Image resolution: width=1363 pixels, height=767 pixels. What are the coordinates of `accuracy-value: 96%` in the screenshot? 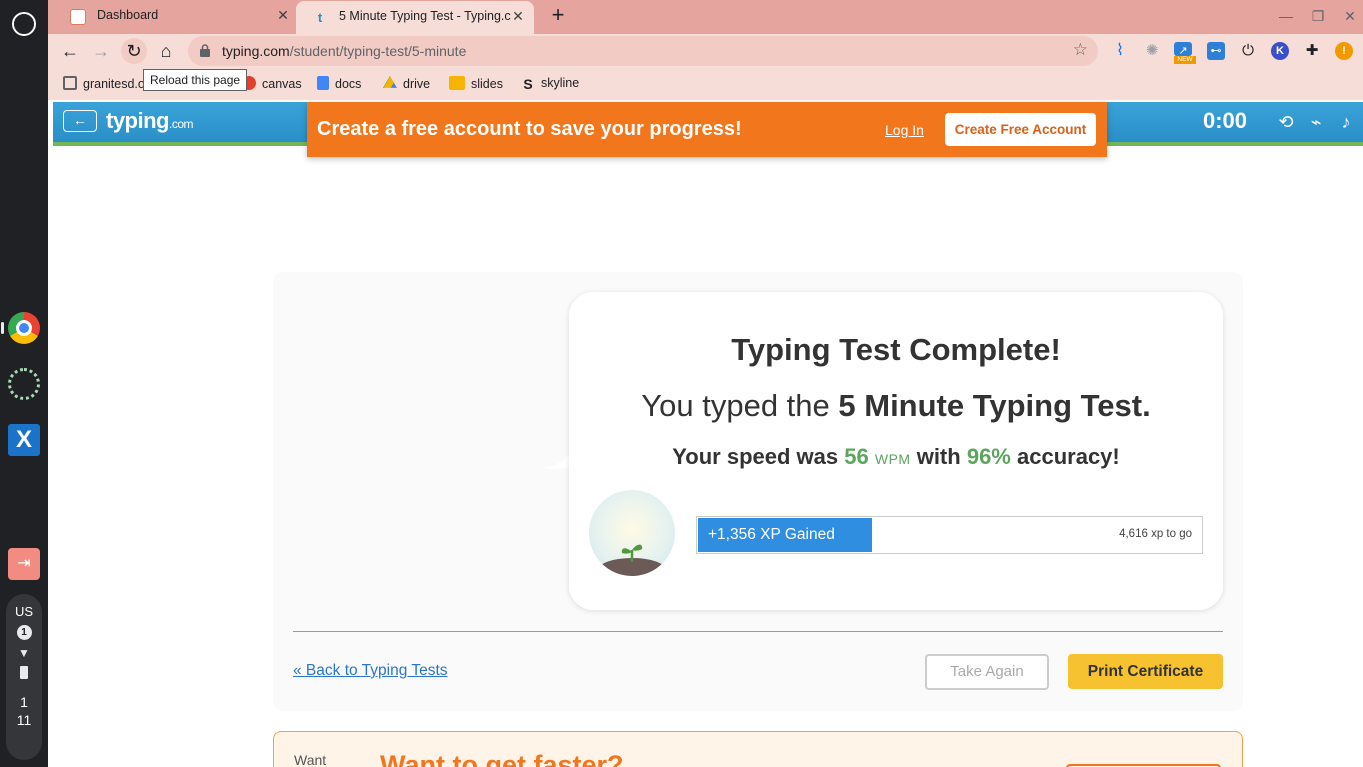 It's located at (988, 456).